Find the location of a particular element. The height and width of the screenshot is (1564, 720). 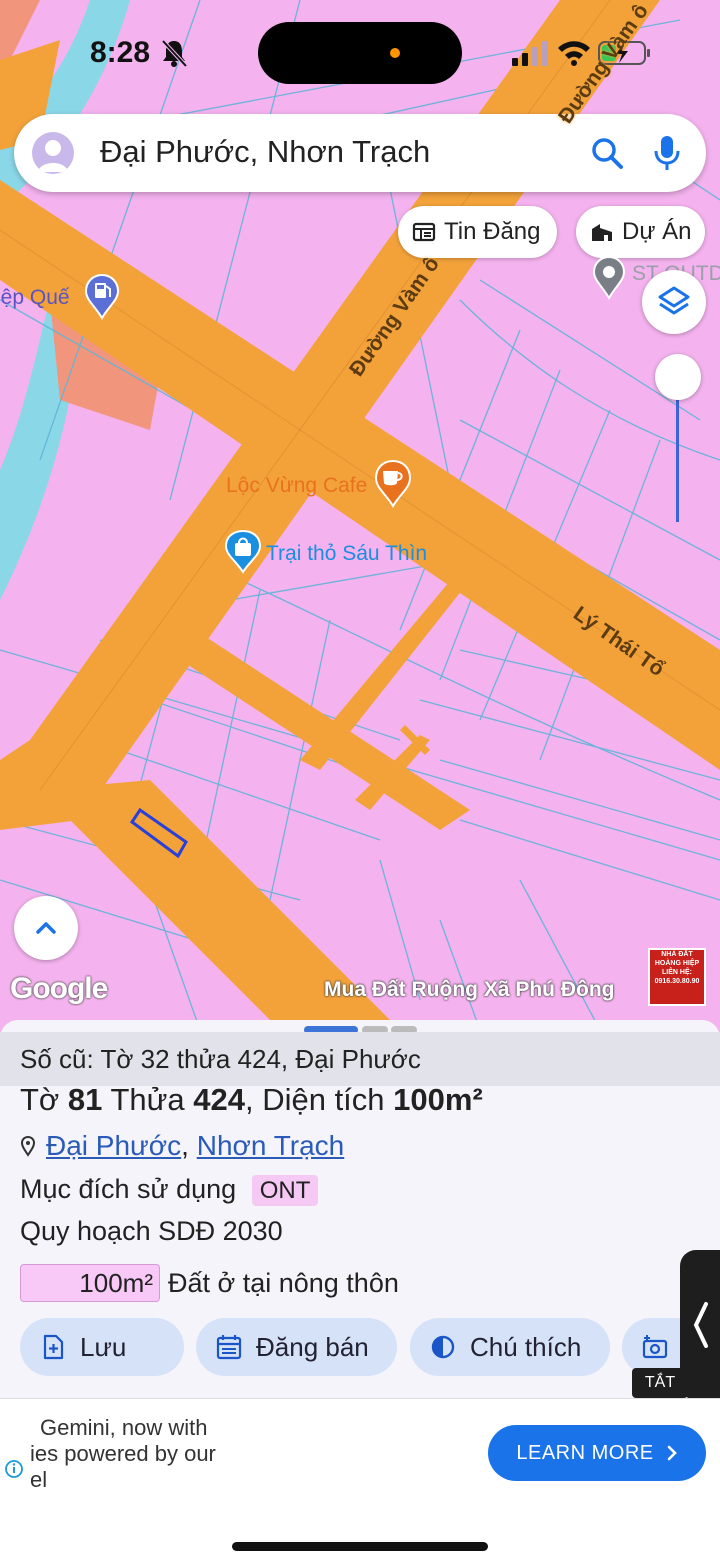

home-indicator-area is located at coordinates (360, 1536).